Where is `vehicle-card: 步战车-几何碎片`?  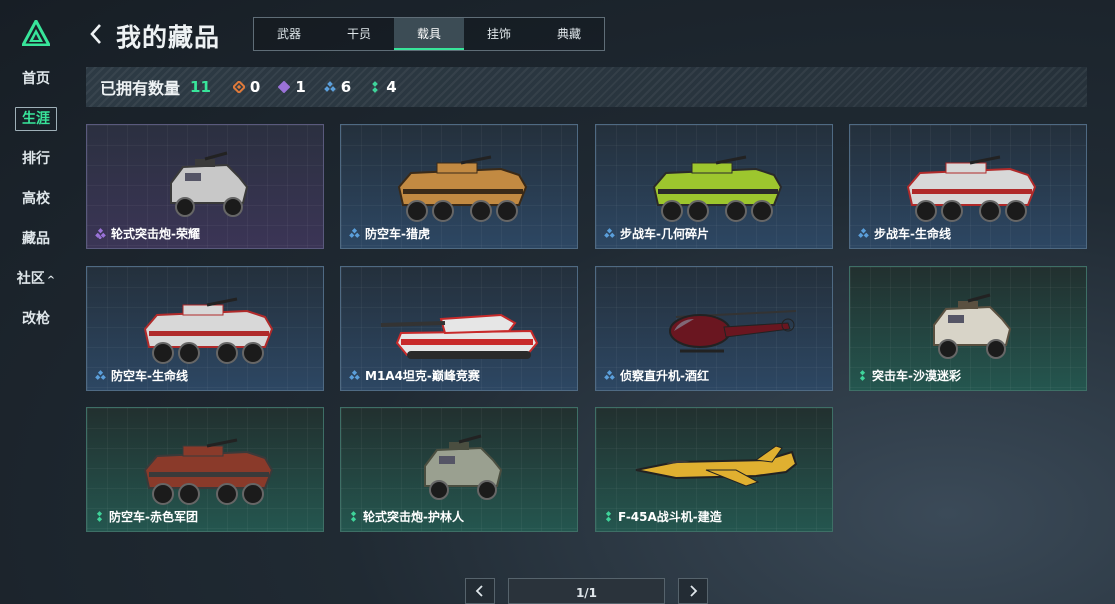 vehicle-card: 步战车-几何碎片 is located at coordinates (714, 186).